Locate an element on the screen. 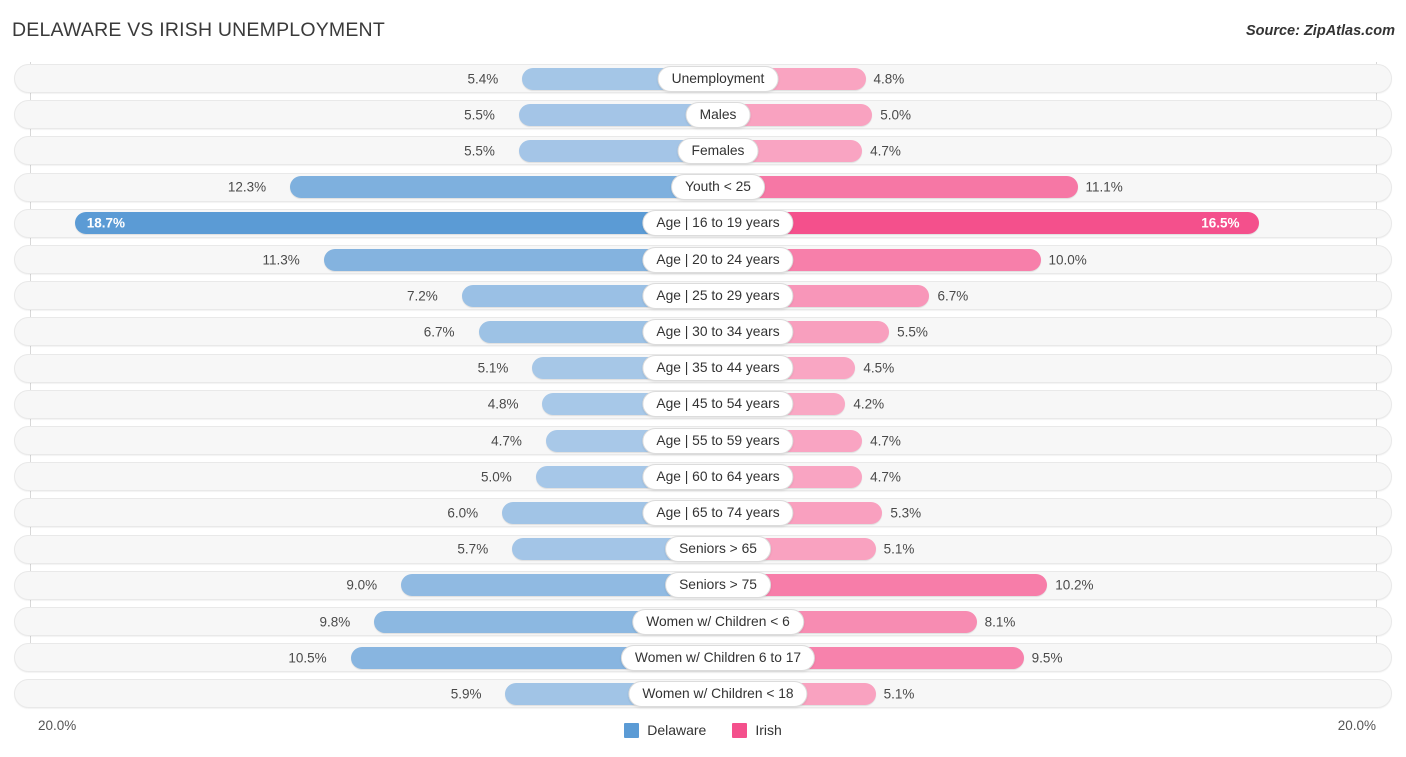 Image resolution: width=1406 pixels, height=757 pixels. value-label-delaware: 9.8% is located at coordinates (335, 621).